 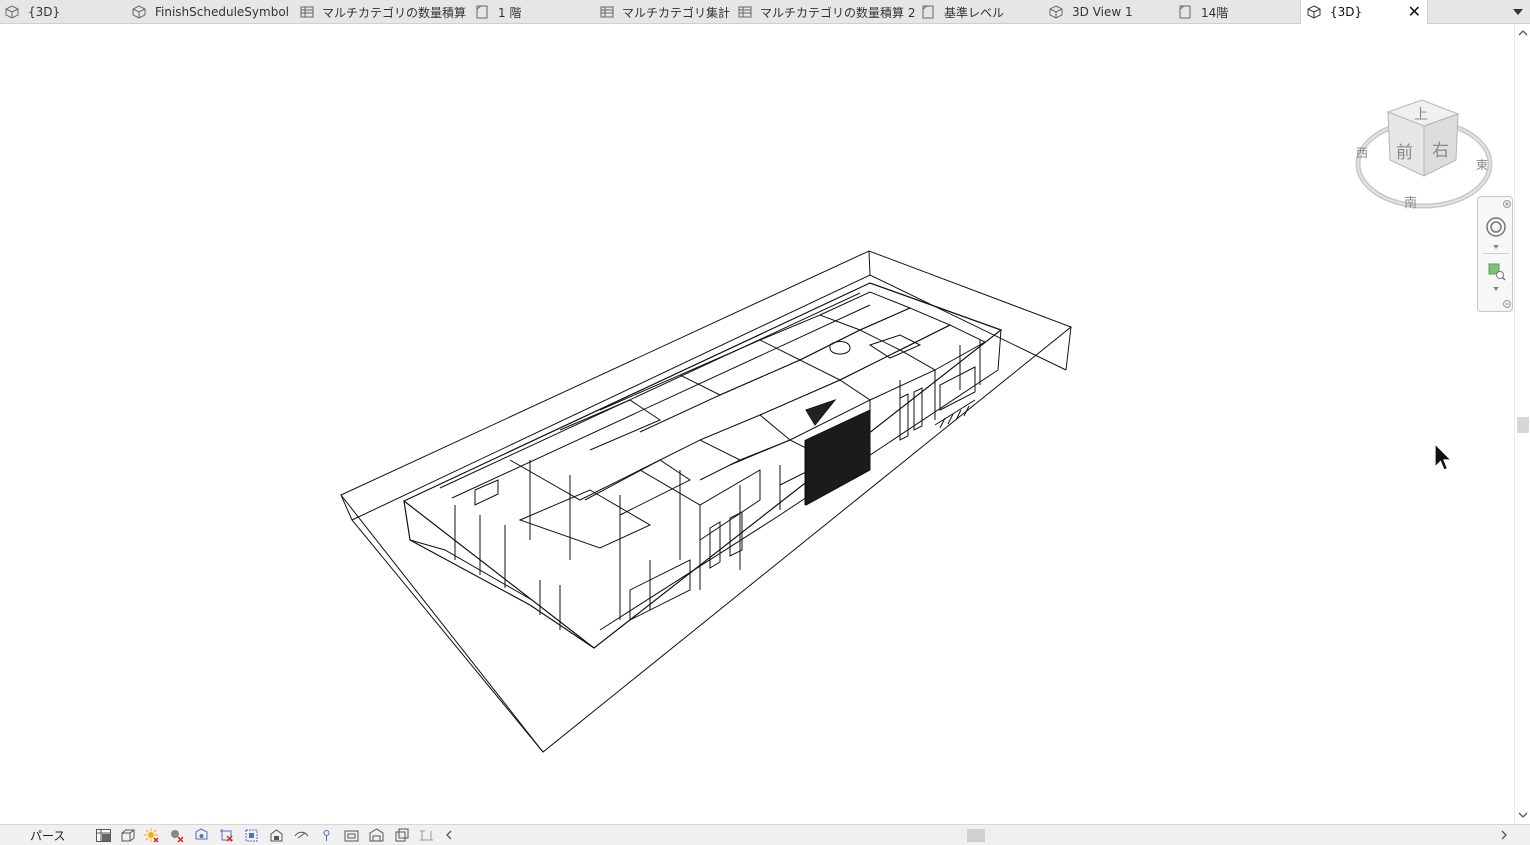 I want to click on tab-multi-category-schedule: マルチカテゴリ集計, so click(x=665, y=12).